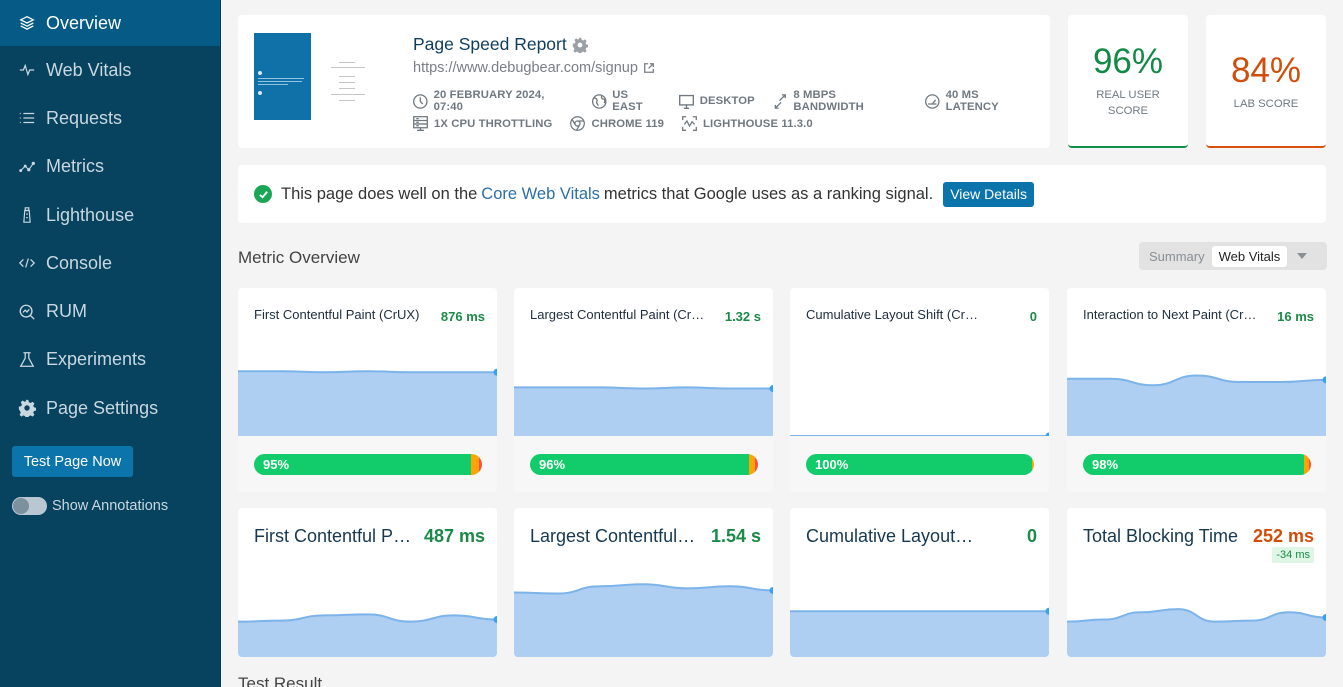  What do you see at coordinates (89, 69) in the screenshot?
I see `sidebar-item-label: Web Vitals` at bounding box center [89, 69].